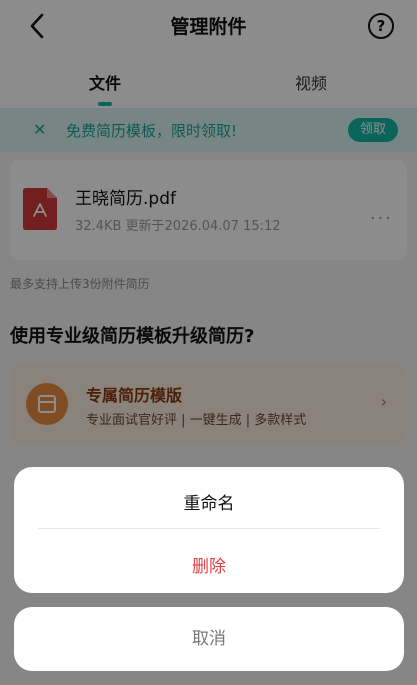 The width and height of the screenshot is (417, 685). Describe the element at coordinates (209, 501) in the screenshot. I see `rename-button: 重命名` at that location.